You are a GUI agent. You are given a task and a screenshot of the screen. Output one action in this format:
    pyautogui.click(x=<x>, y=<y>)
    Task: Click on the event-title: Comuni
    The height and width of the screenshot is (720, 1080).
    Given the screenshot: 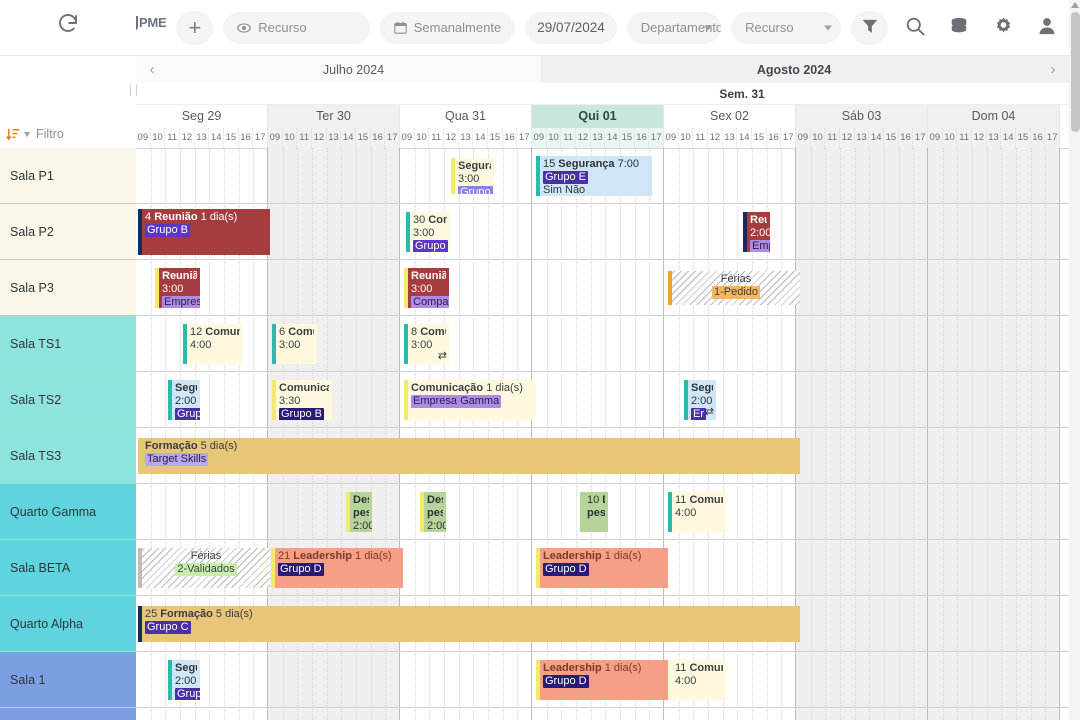 What is the action you would take?
    pyautogui.click(x=437, y=220)
    